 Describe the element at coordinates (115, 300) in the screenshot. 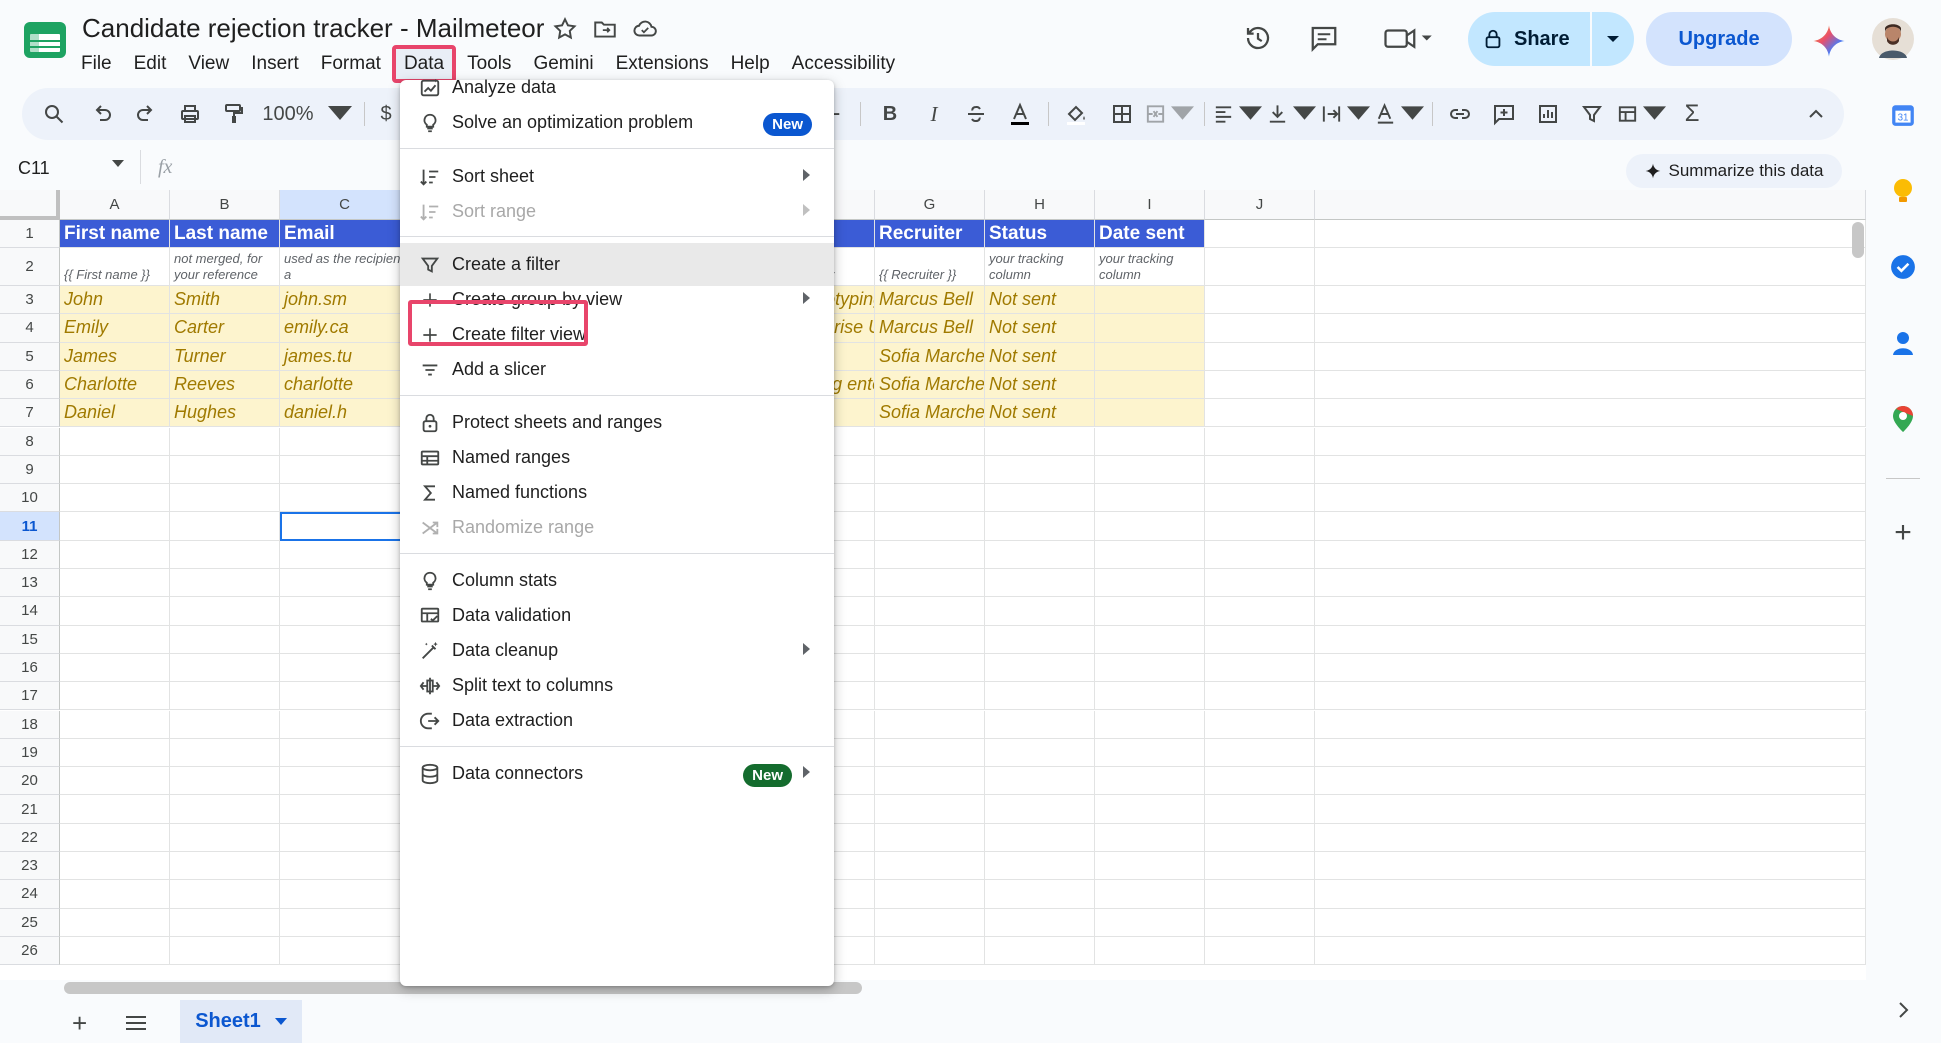

I see `cell-a3: John` at that location.